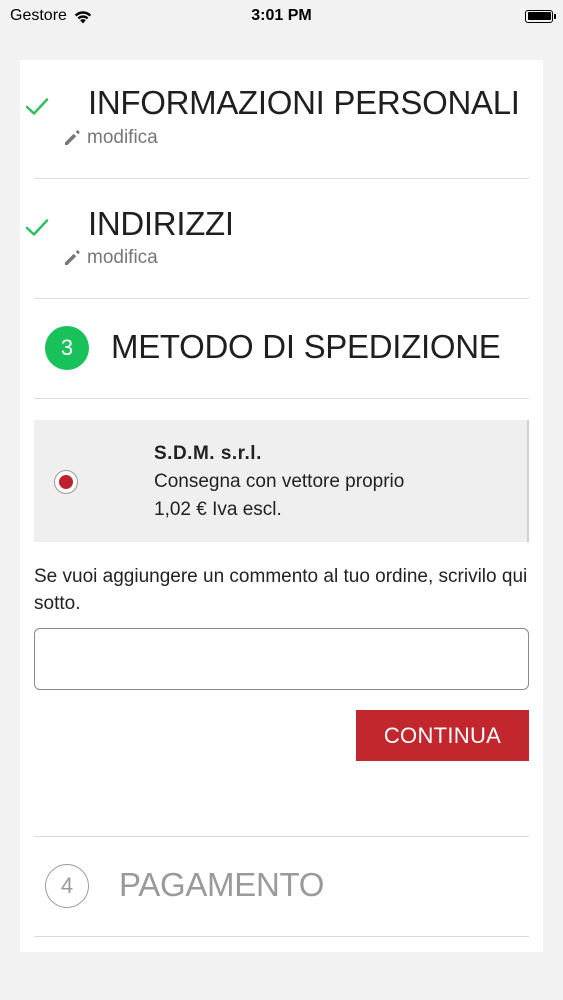  Describe the element at coordinates (304, 102) in the screenshot. I see `step-personal-info-title: INFORMAZIONI PERSONALI` at that location.